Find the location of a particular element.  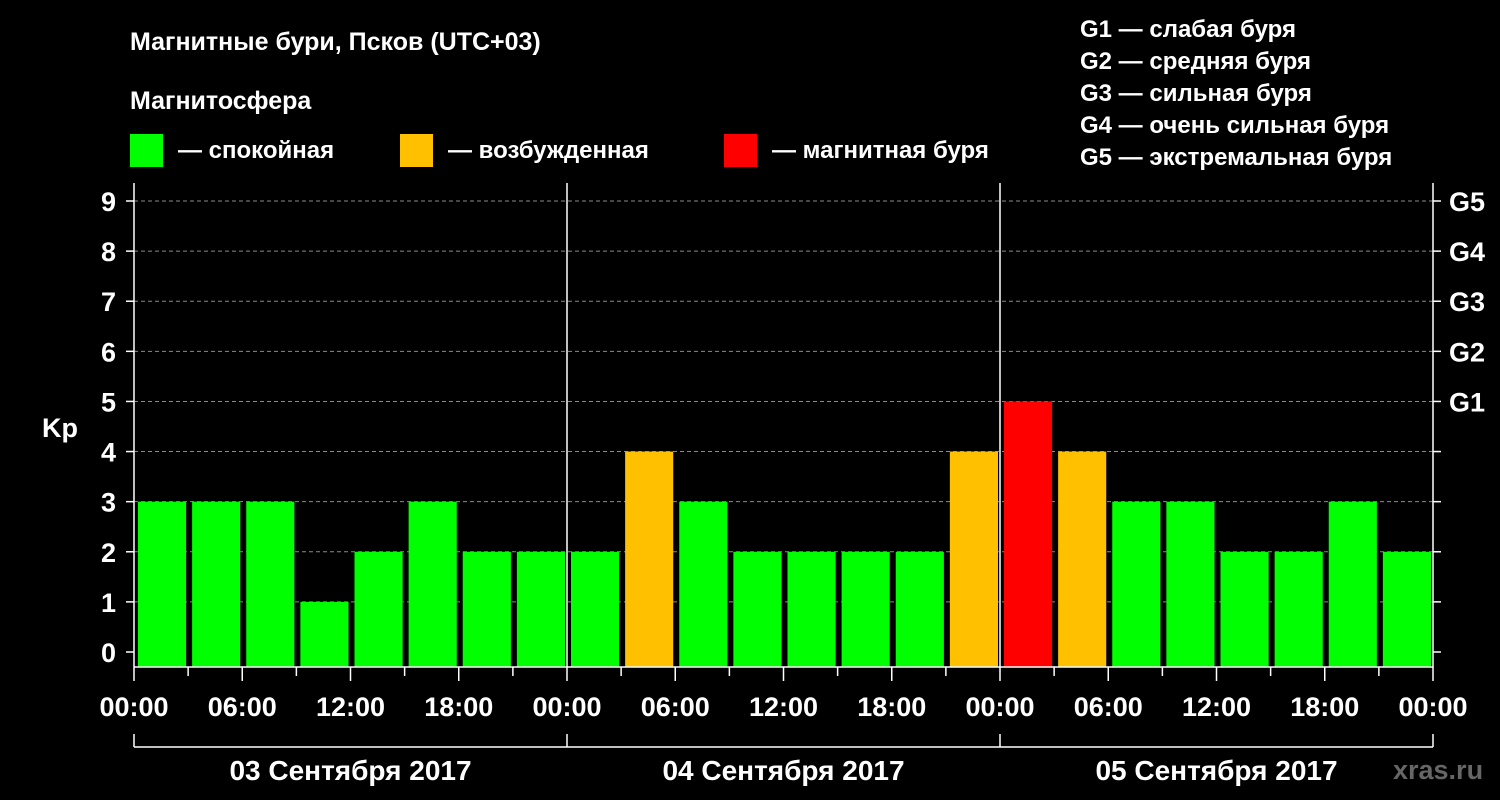

legend-label-quiet: — спокойная is located at coordinates (256, 150).